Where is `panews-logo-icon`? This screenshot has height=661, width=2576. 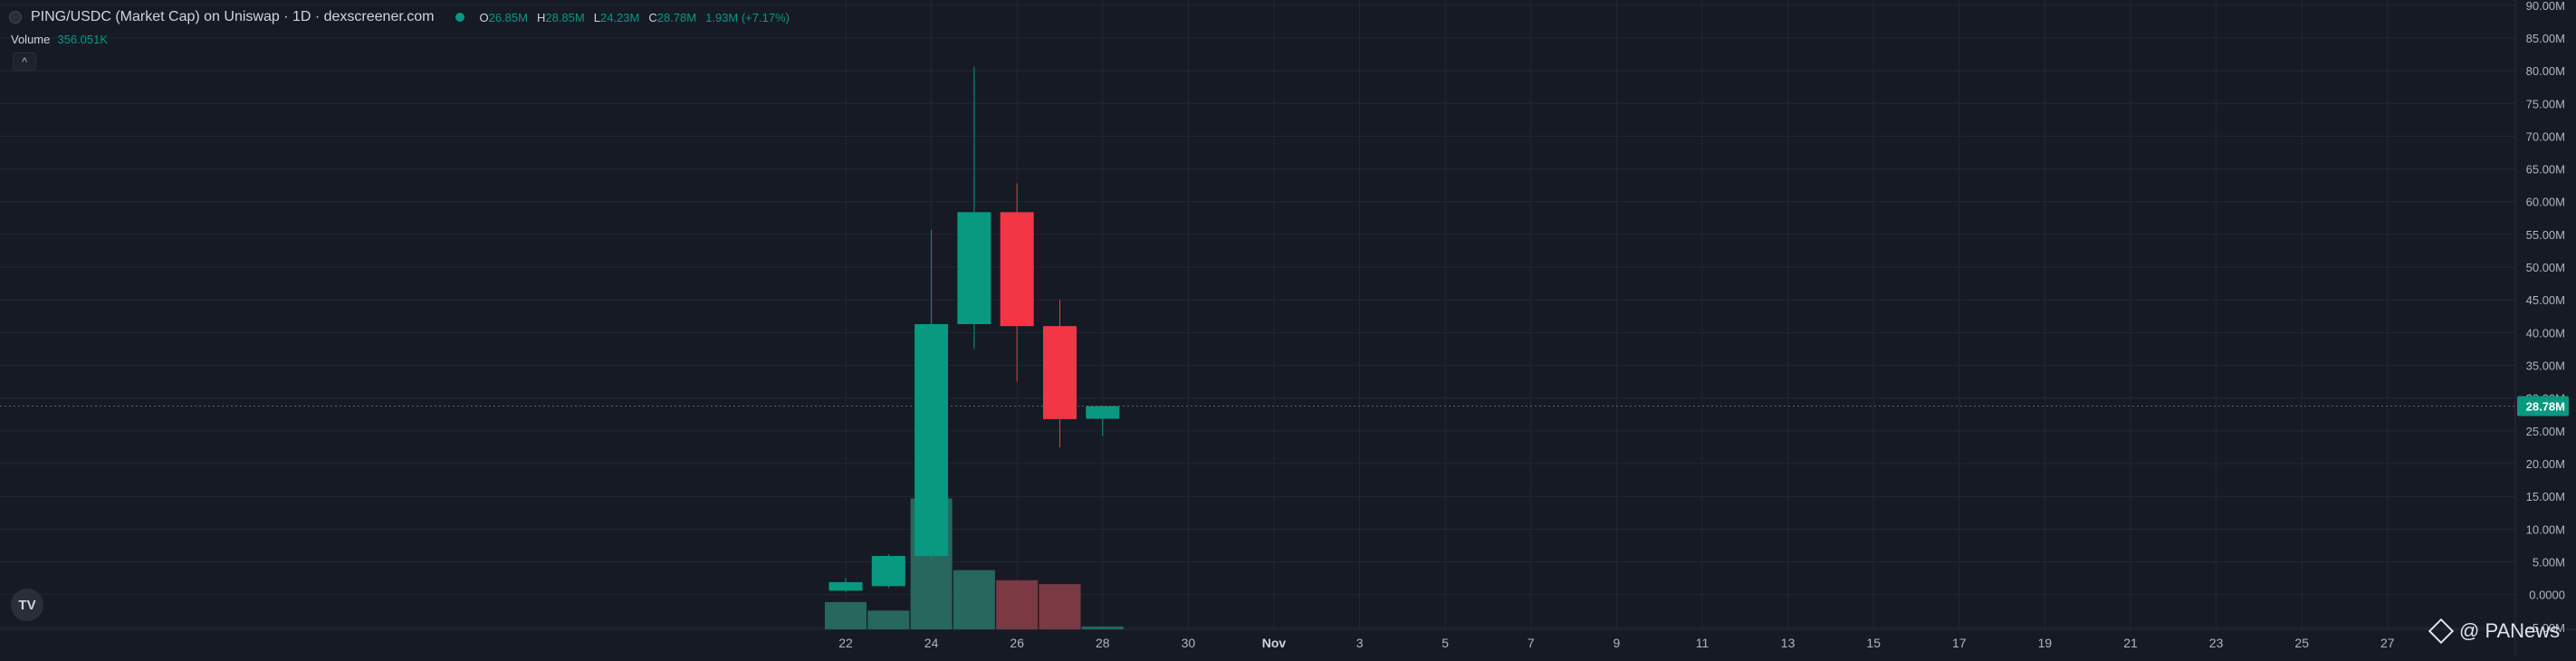 panews-logo-icon is located at coordinates (2441, 631).